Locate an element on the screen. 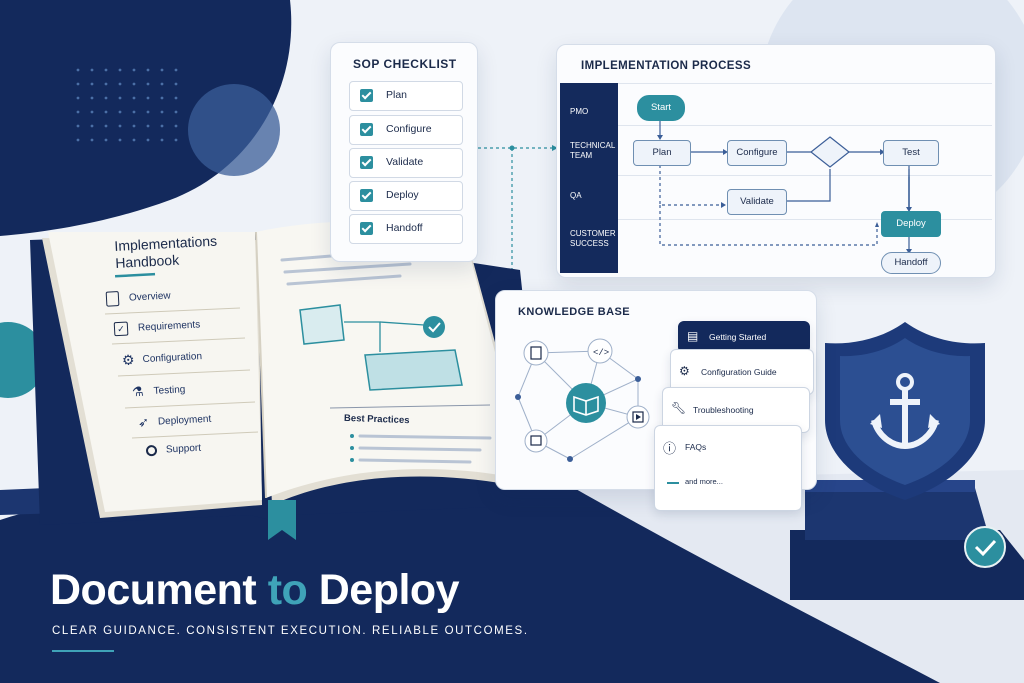  knowledge-graph: </> is located at coordinates (582, 400).